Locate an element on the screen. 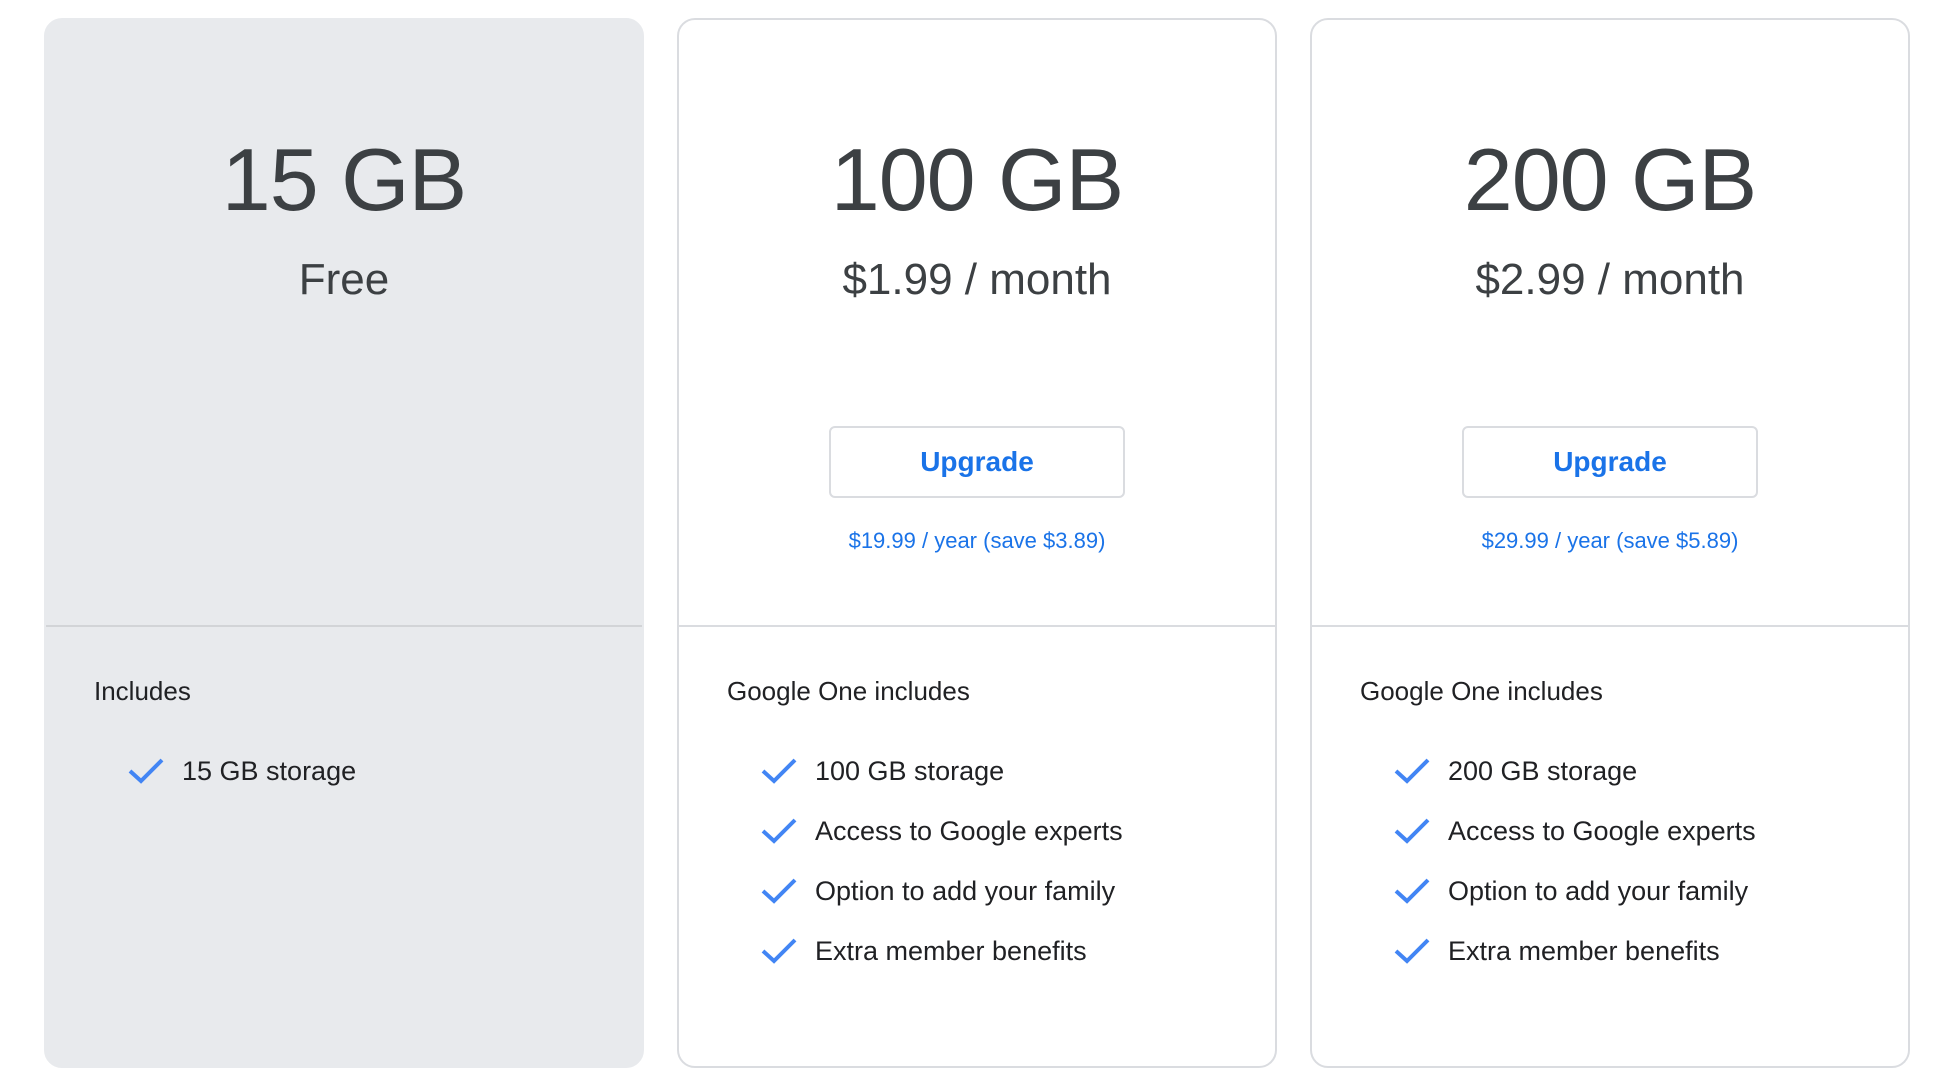  feature-label: 100 GB storage is located at coordinates (910, 770).